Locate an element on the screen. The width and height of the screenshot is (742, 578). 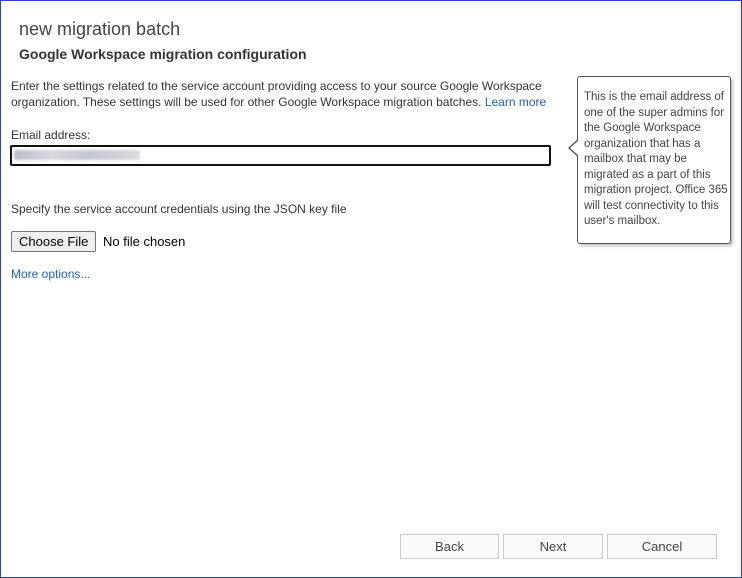
cancel-button: Cancel is located at coordinates (662, 546).